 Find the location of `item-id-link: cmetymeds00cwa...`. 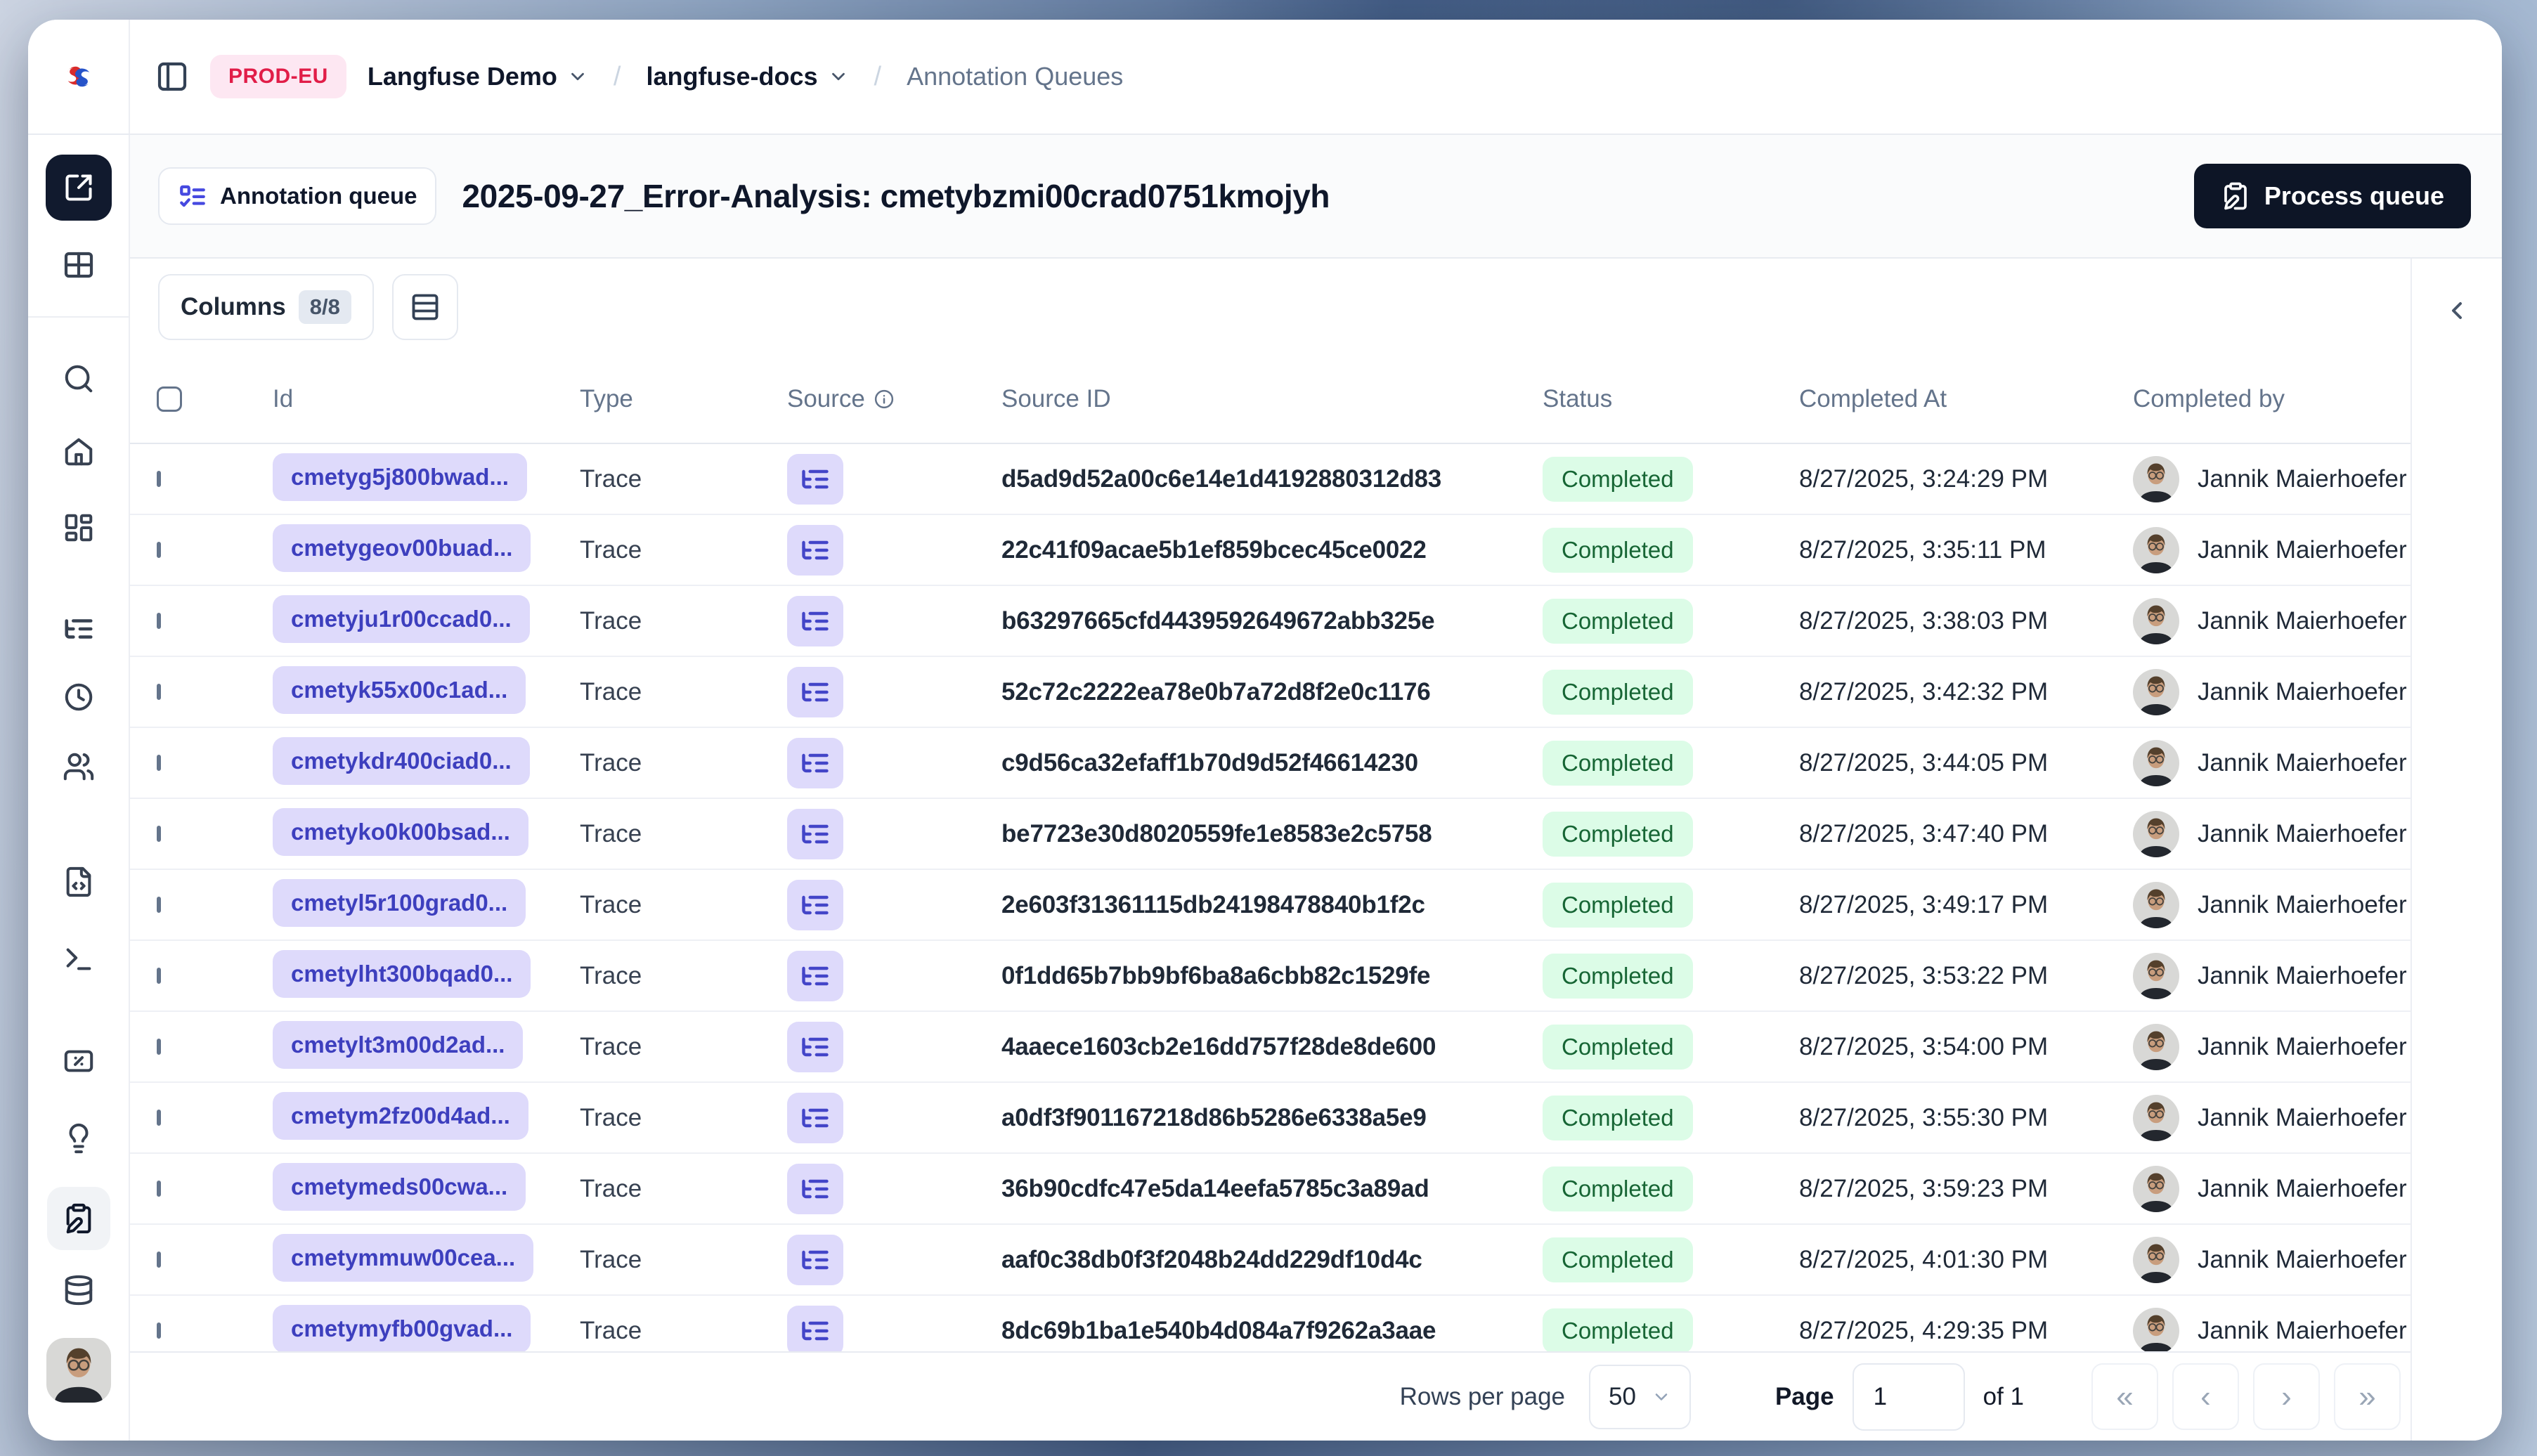

item-id-link: cmetymeds00cwa... is located at coordinates (399, 1187).